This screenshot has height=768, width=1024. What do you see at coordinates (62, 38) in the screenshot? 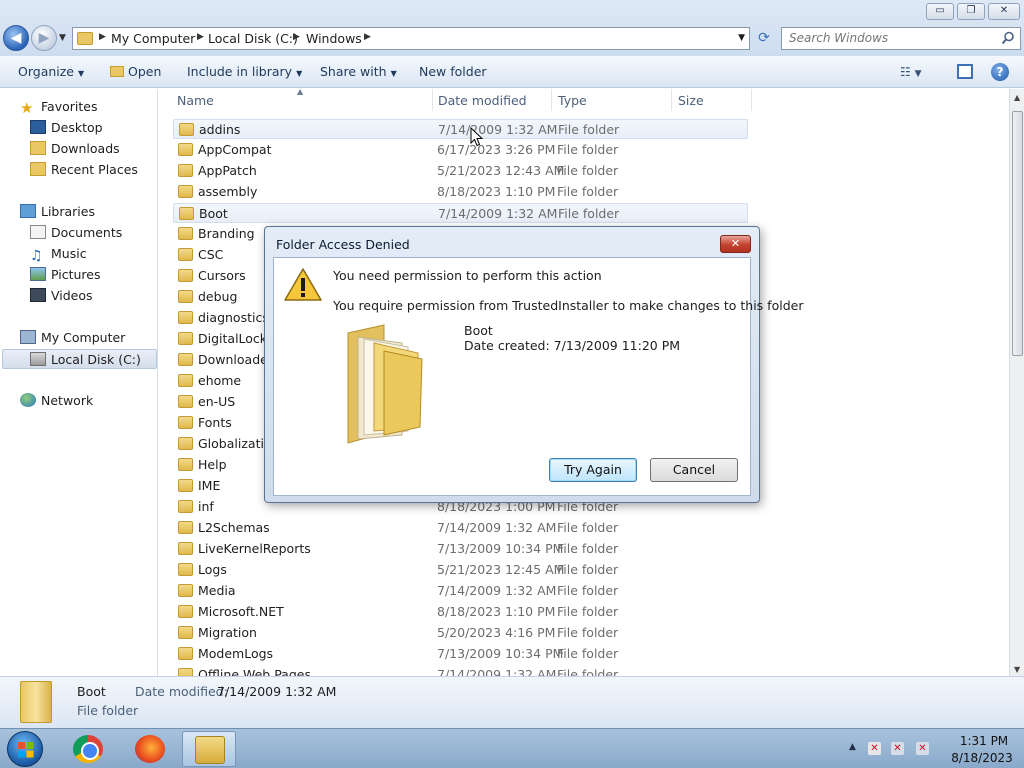
I see `recent-pages-dropdown: ▼` at bounding box center [62, 38].